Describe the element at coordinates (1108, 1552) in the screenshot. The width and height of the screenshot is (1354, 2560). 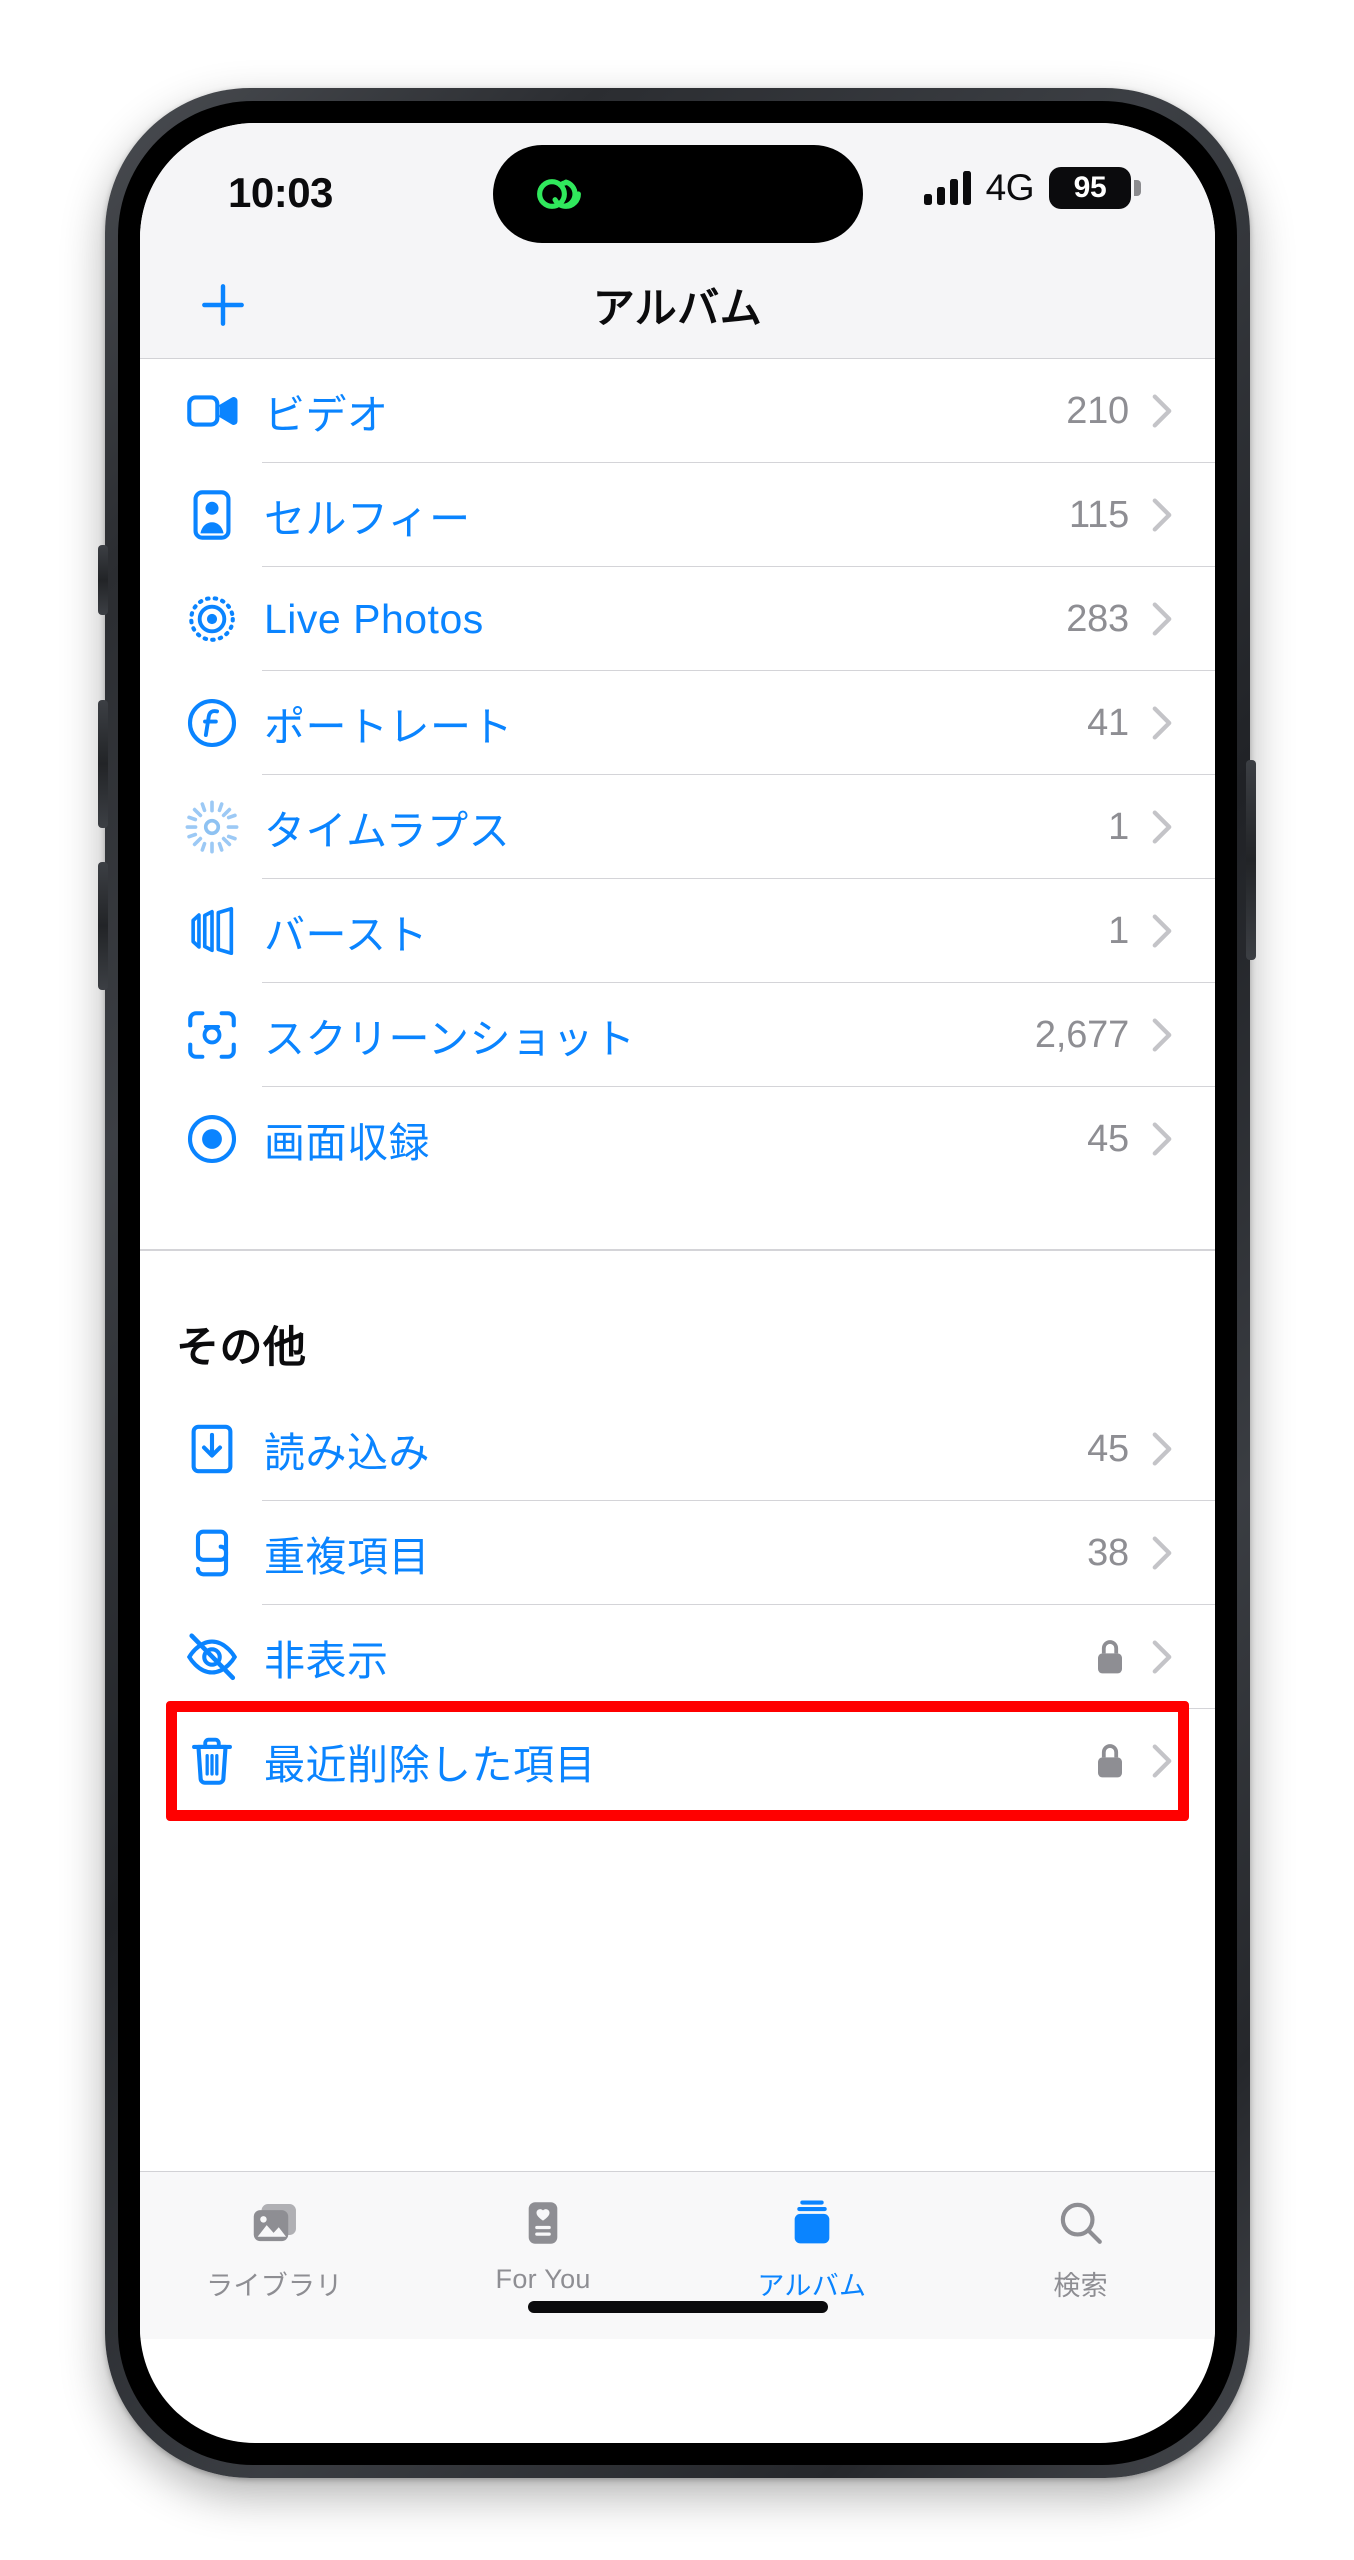
I see `row-count: 38` at that location.